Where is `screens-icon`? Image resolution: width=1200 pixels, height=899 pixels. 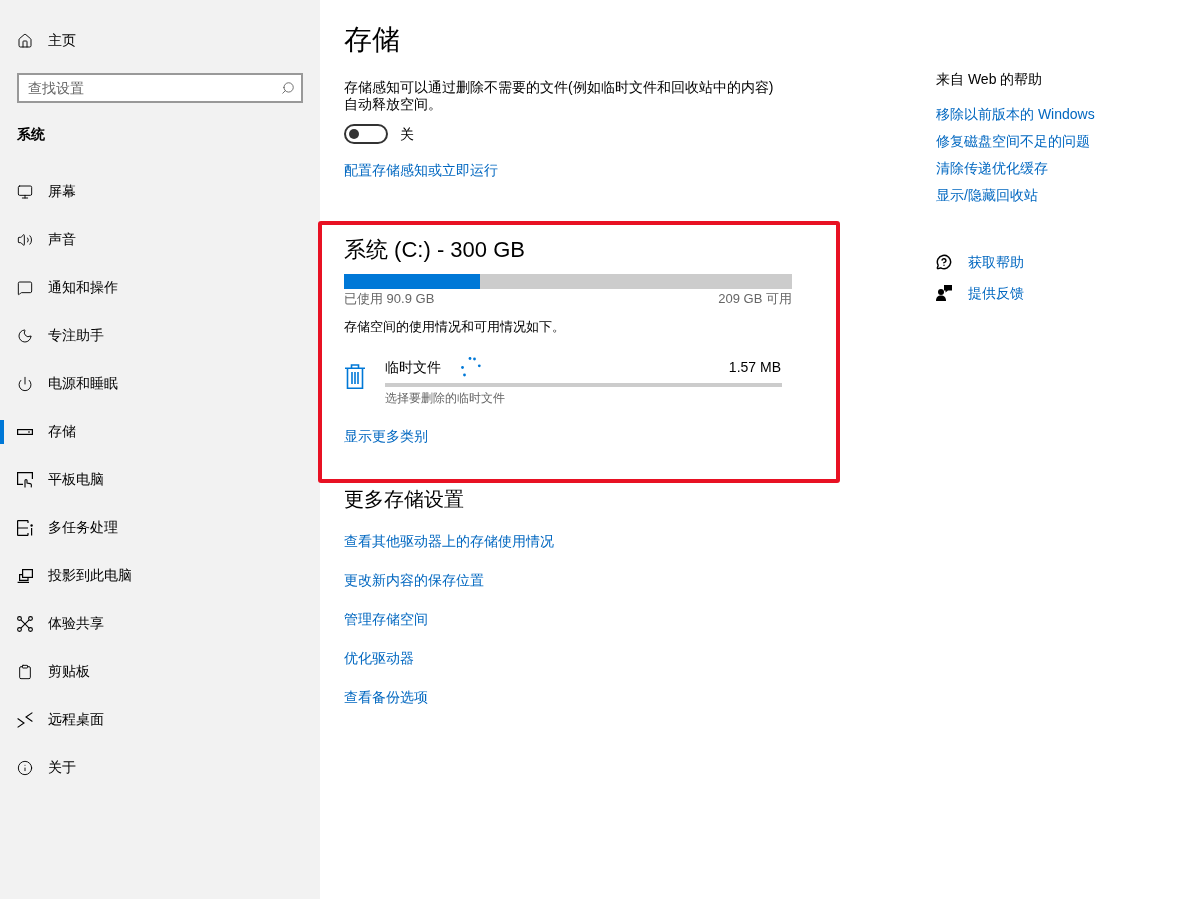
screens-icon is located at coordinates (25, 576).